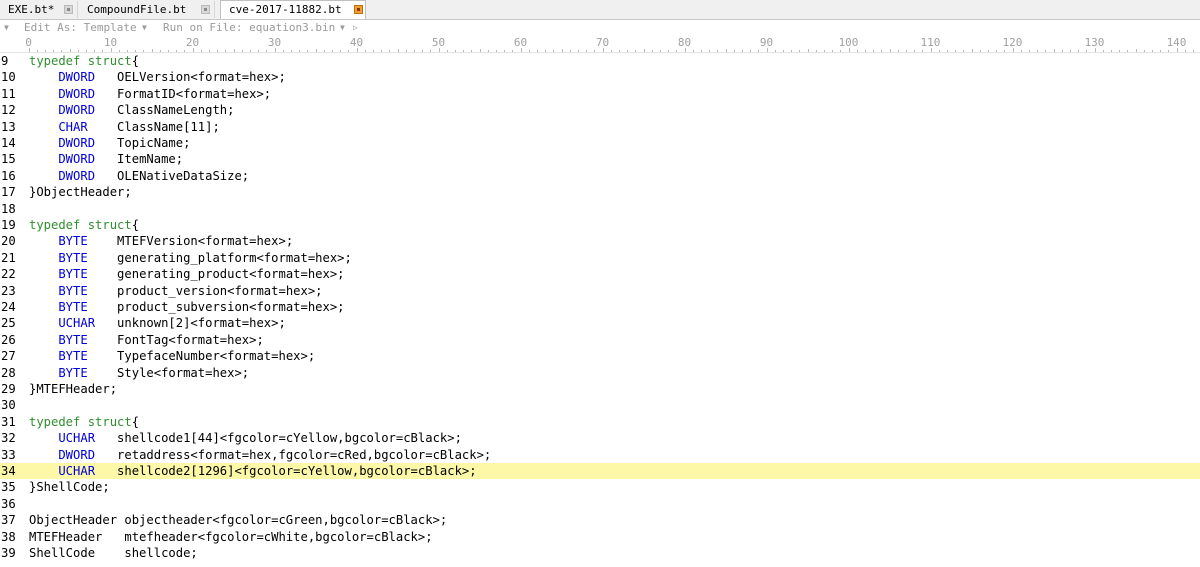 This screenshot has width=1200, height=567. What do you see at coordinates (8, 77) in the screenshot?
I see `line-number: 10` at bounding box center [8, 77].